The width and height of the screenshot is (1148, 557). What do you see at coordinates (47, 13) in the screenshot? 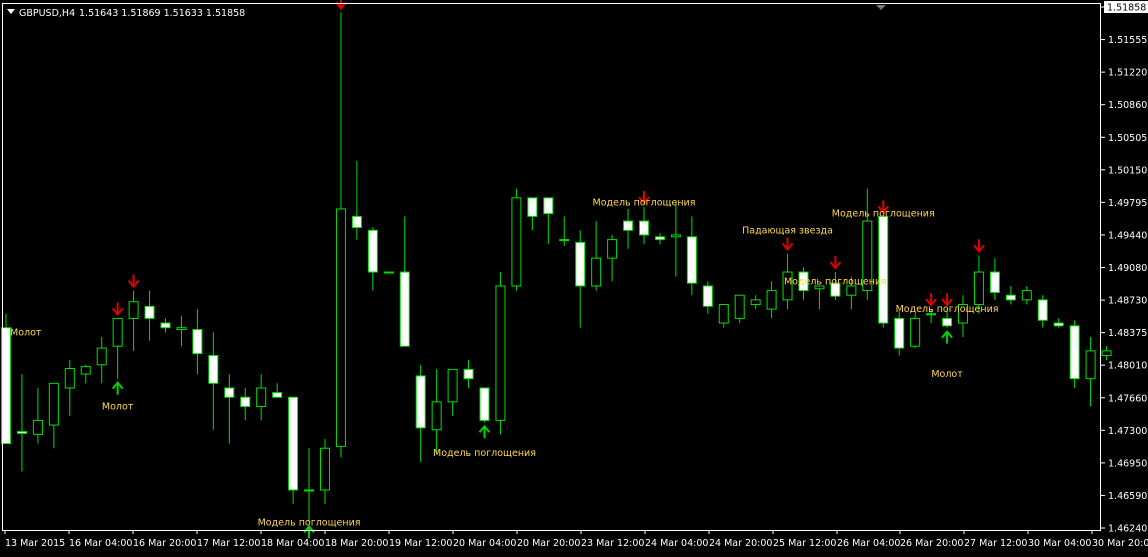
I see `symbol-label: GBPUSD,H4` at bounding box center [47, 13].